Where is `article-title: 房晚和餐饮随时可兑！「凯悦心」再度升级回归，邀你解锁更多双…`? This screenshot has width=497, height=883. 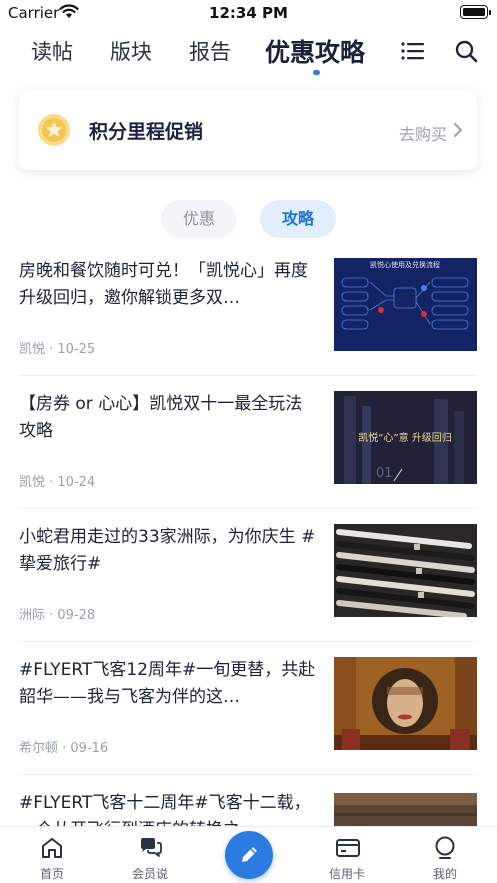
article-title: 房晚和餐饮随时可兑！「凯悦心」再度升级回归，邀你解锁更多双… is located at coordinates (163, 284).